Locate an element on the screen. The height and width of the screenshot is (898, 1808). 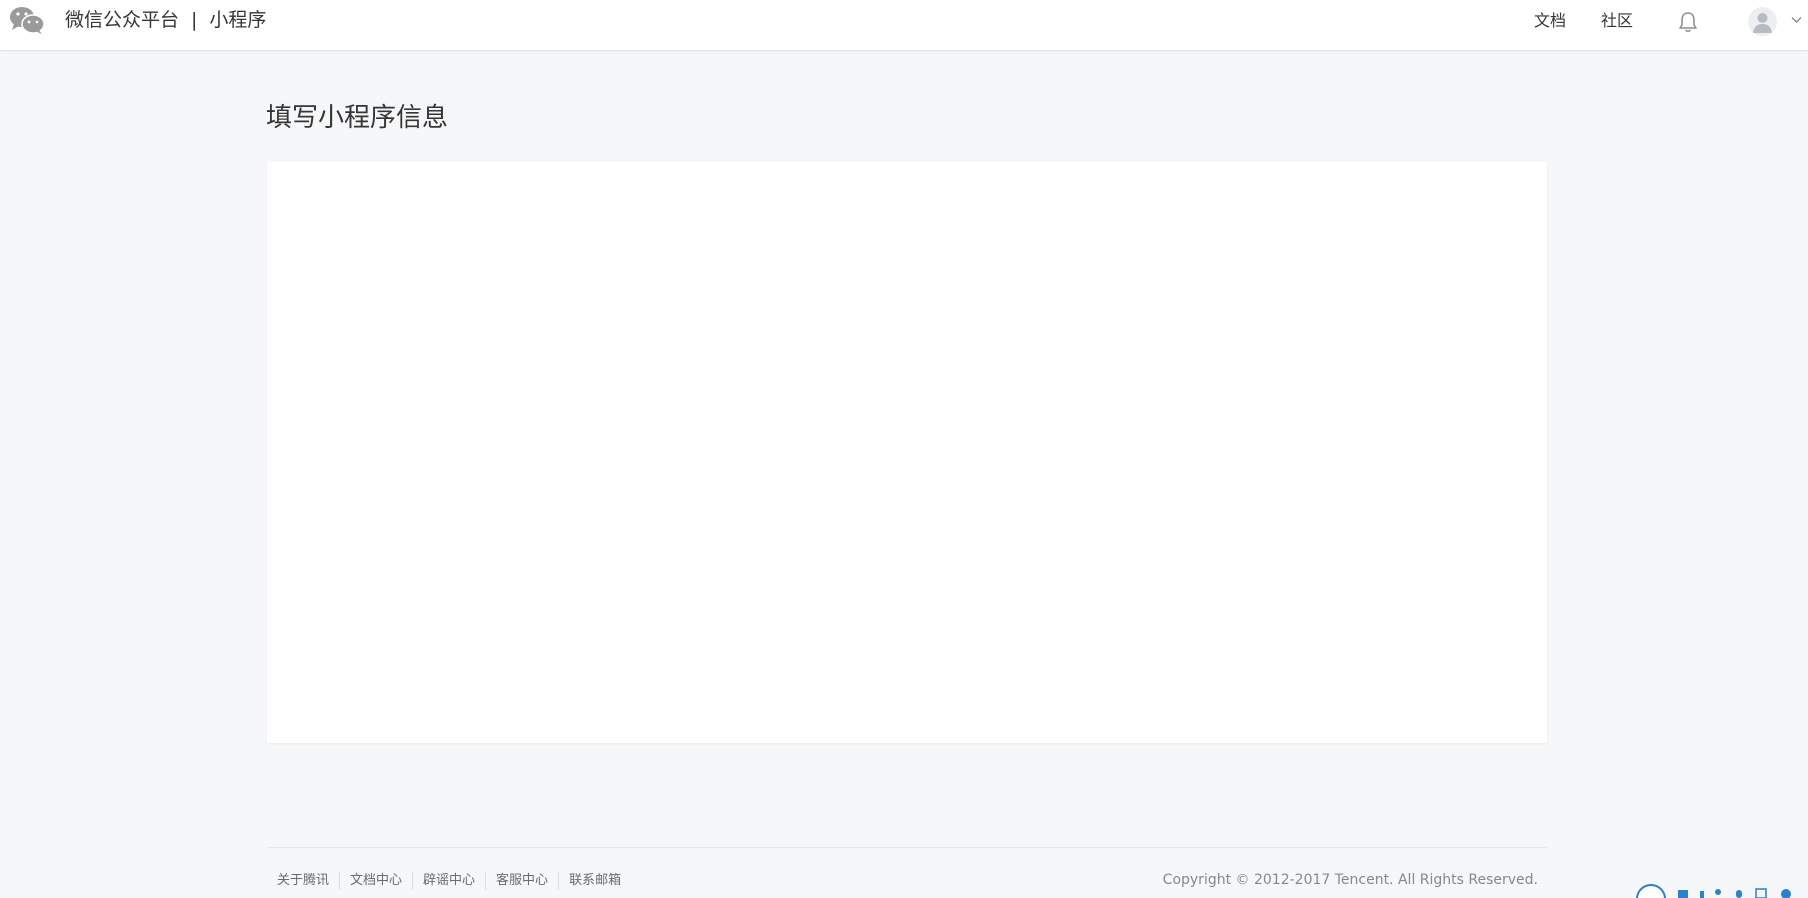
wechat-logo-icon is located at coordinates (27, 20).